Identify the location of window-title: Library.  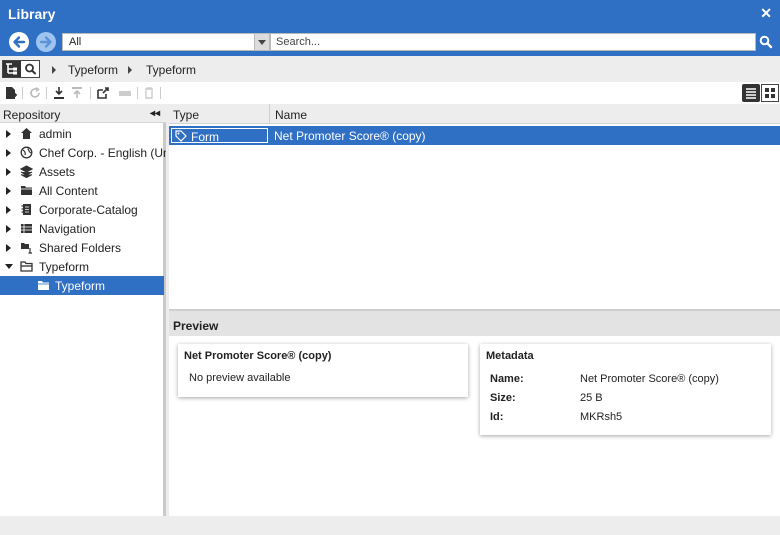
(32, 14).